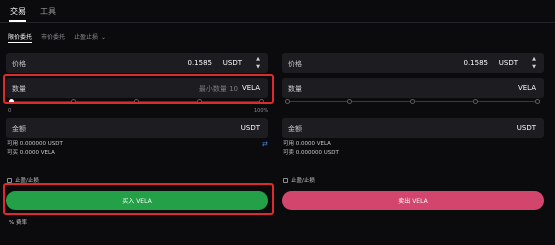  I want to click on sell-percent-slider, so click(413, 101).